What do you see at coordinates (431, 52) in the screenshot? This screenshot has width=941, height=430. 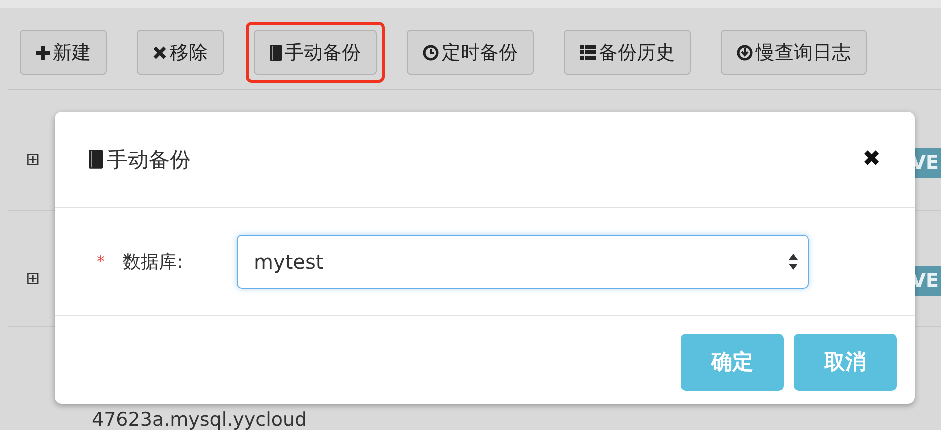 I see `clock-icon` at bounding box center [431, 52].